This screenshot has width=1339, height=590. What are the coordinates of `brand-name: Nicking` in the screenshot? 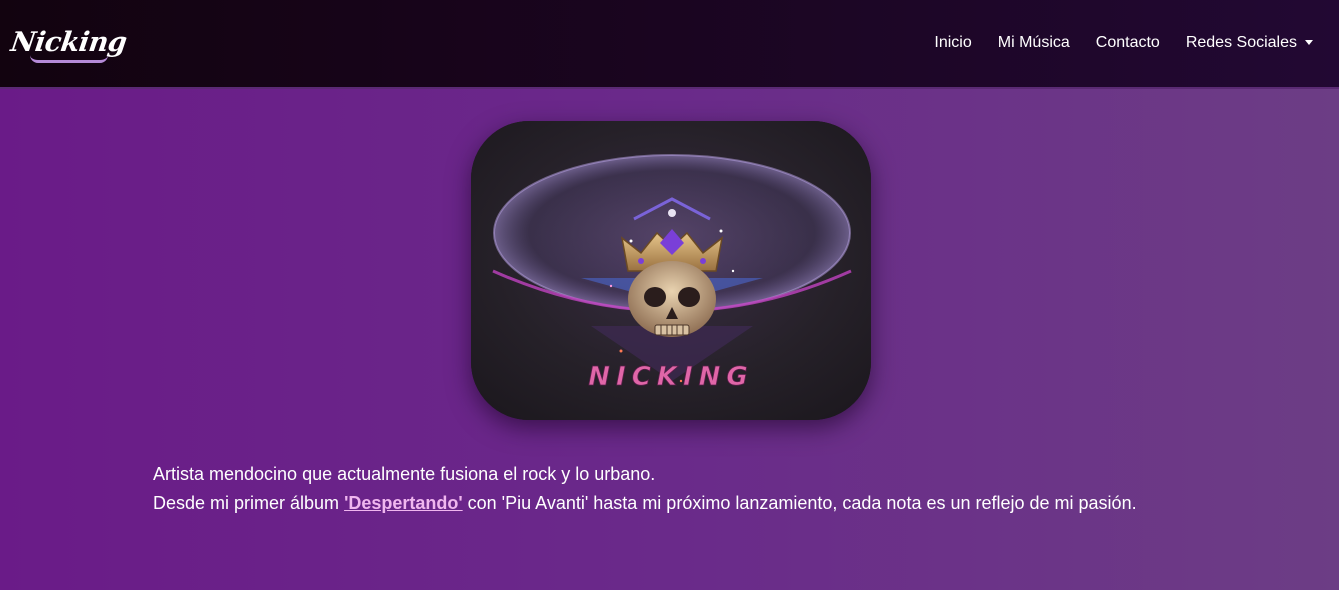 It's located at (69, 42).